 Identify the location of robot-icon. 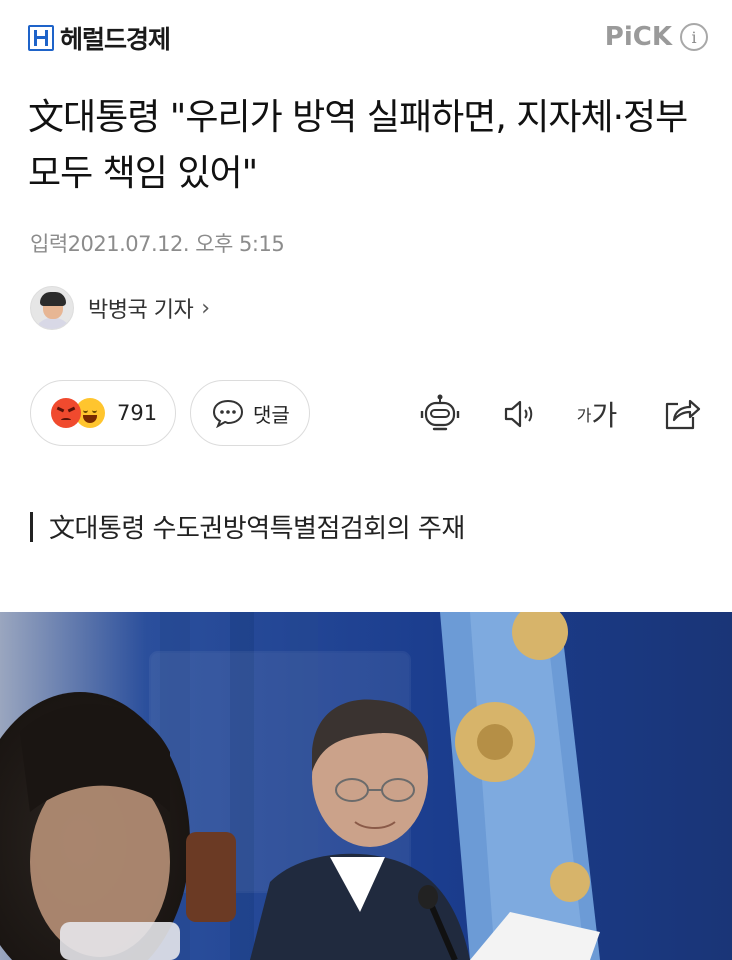
(440, 412).